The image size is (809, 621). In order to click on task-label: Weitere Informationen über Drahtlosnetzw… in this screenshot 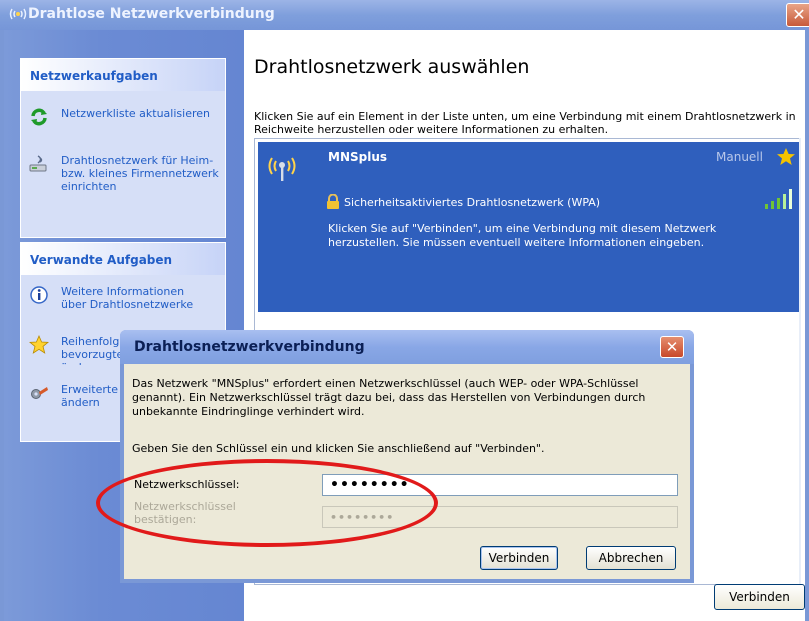, I will do `click(127, 298)`.